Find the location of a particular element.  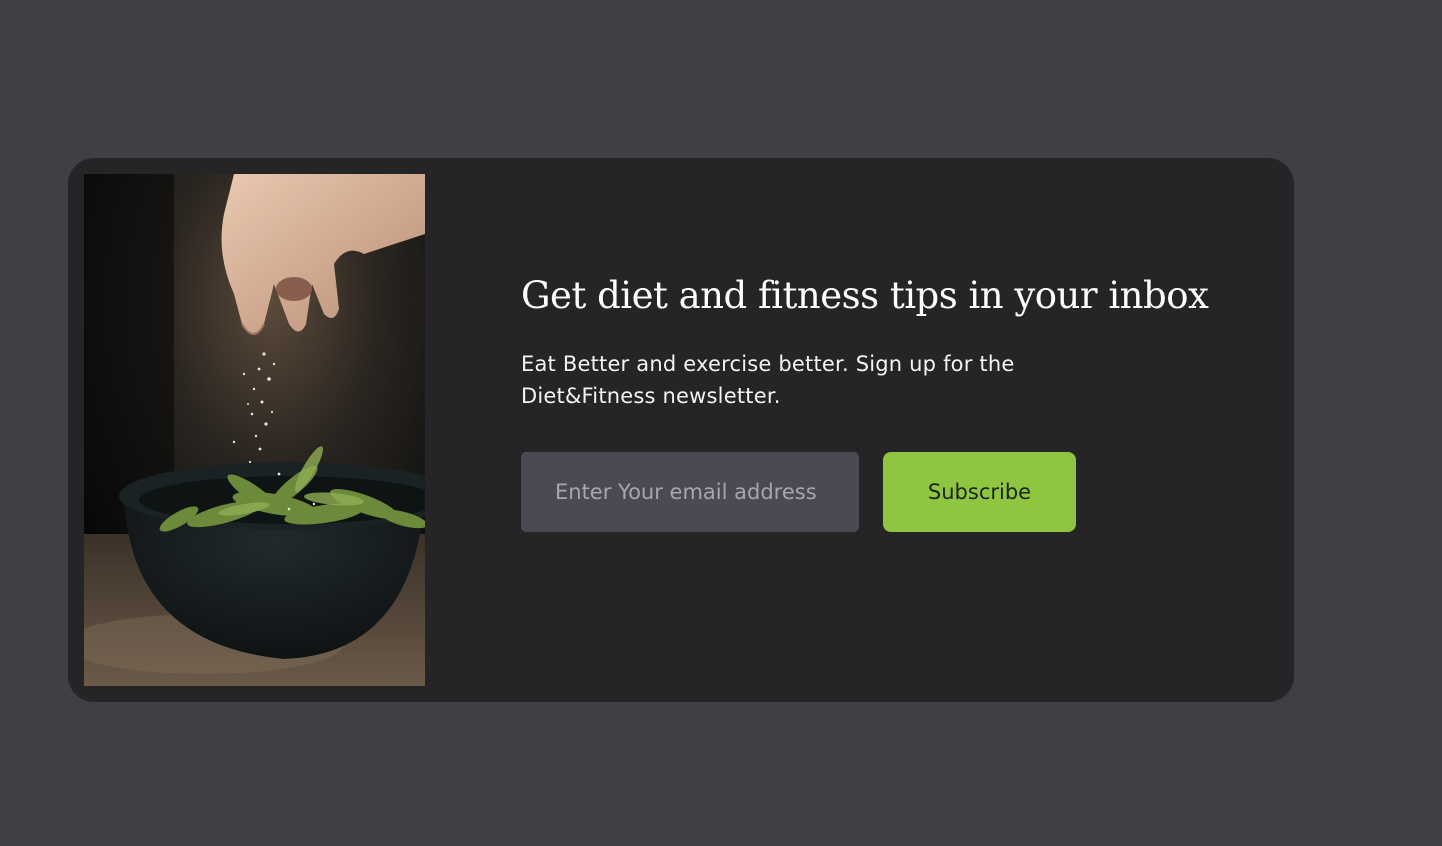

subscribe-form: Subscribe is located at coordinates (871, 492).